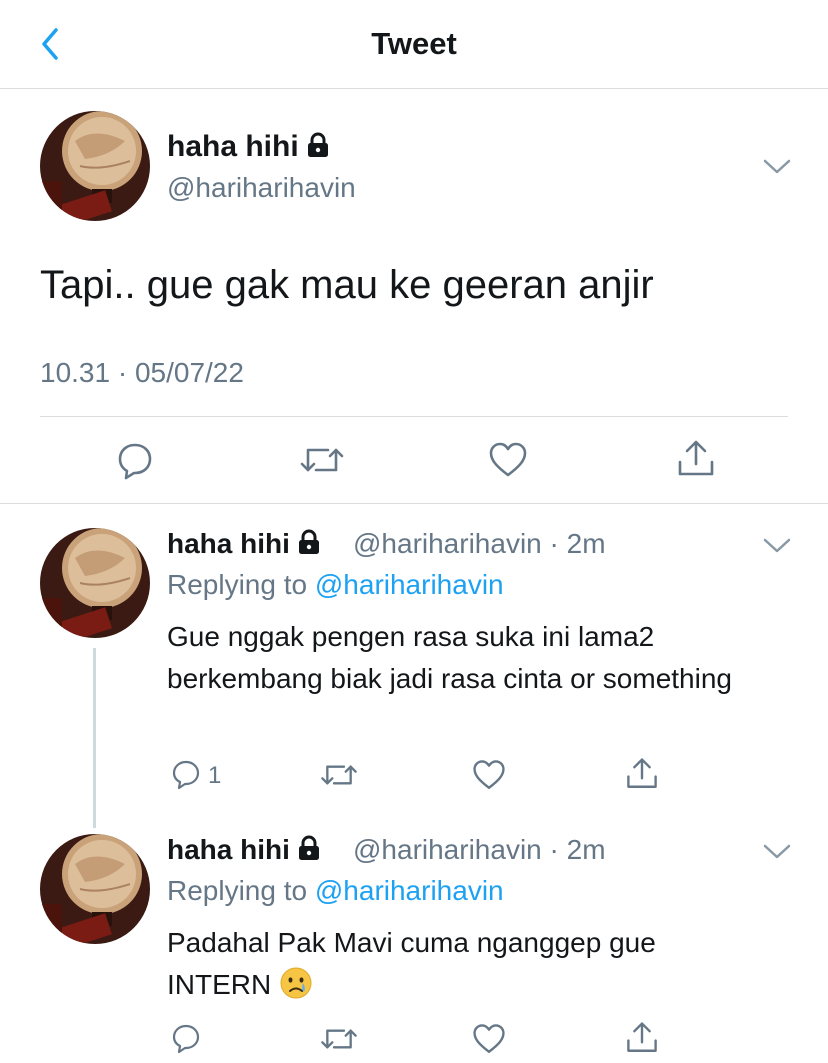  Describe the element at coordinates (94, 738) in the screenshot. I see `thread-line` at that location.